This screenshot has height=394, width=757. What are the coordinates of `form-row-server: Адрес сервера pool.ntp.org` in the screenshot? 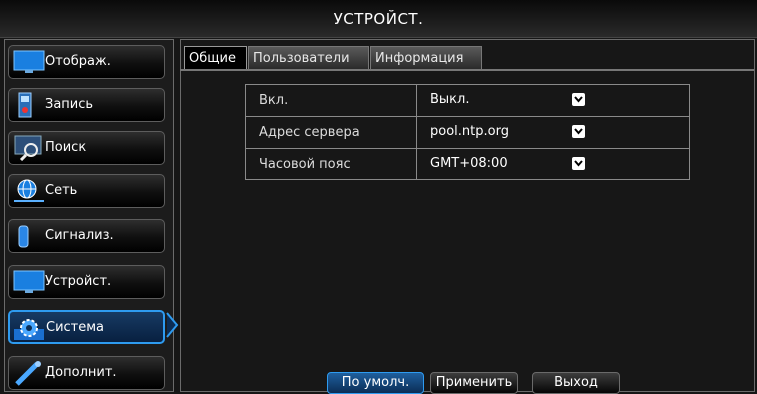 It's located at (467, 132).